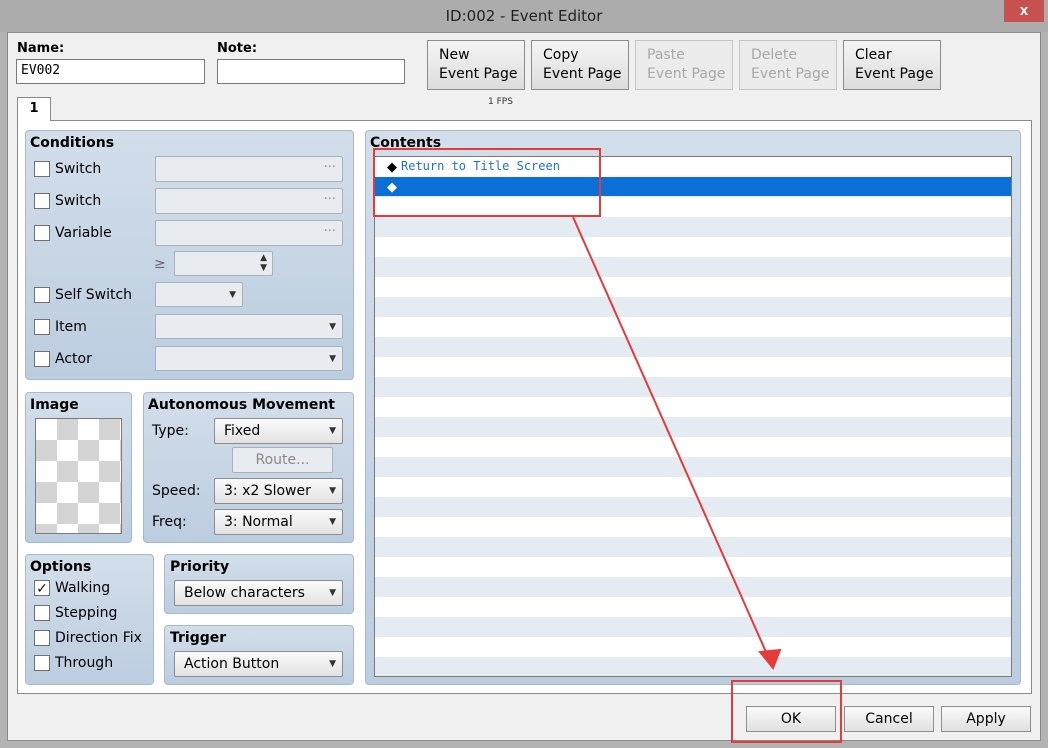  I want to click on annotation-arrow, so click(677, 443).